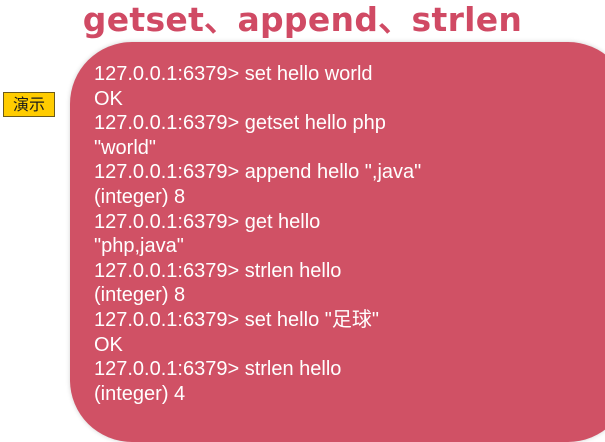 Image resolution: width=605 pixels, height=442 pixels. I want to click on terminal-line-reply: "php,java", so click(139, 246).